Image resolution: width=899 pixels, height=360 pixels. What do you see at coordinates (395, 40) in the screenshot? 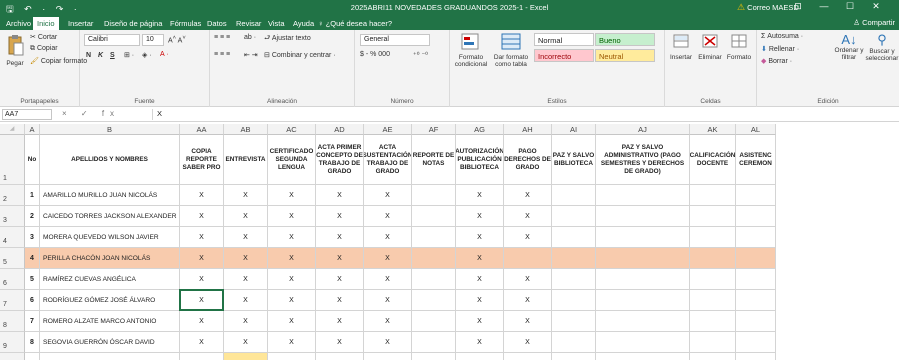
I see `number-format-select: General` at bounding box center [395, 40].